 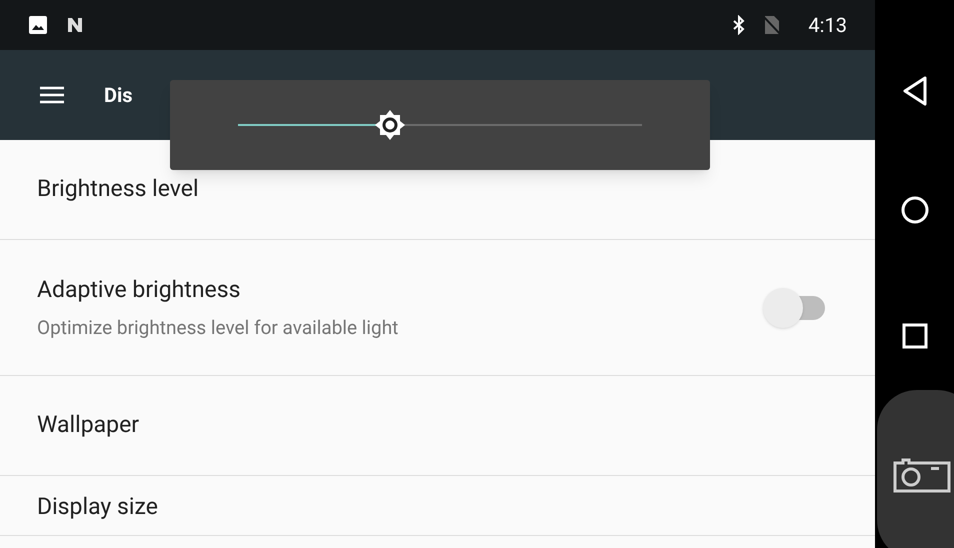 What do you see at coordinates (400, 290) in the screenshot?
I see `setting-title: Adaptive brightness` at bounding box center [400, 290].